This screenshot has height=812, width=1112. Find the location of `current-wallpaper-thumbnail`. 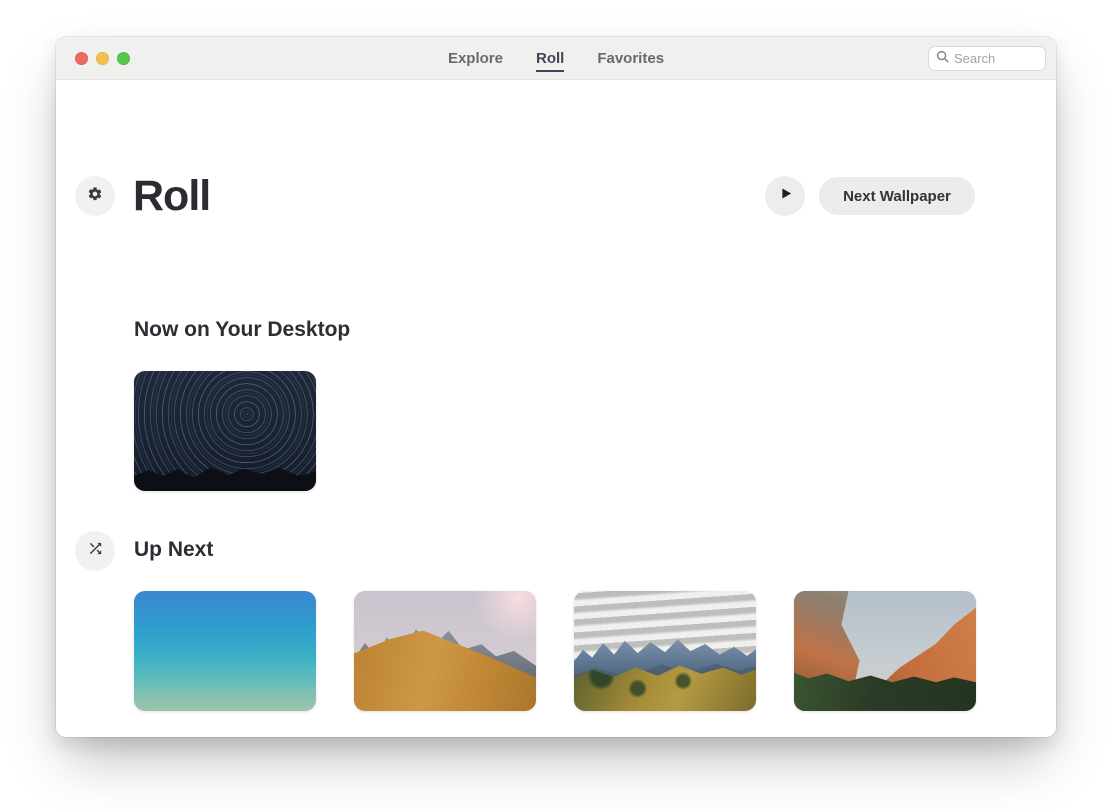

current-wallpaper-thumbnail is located at coordinates (225, 431).